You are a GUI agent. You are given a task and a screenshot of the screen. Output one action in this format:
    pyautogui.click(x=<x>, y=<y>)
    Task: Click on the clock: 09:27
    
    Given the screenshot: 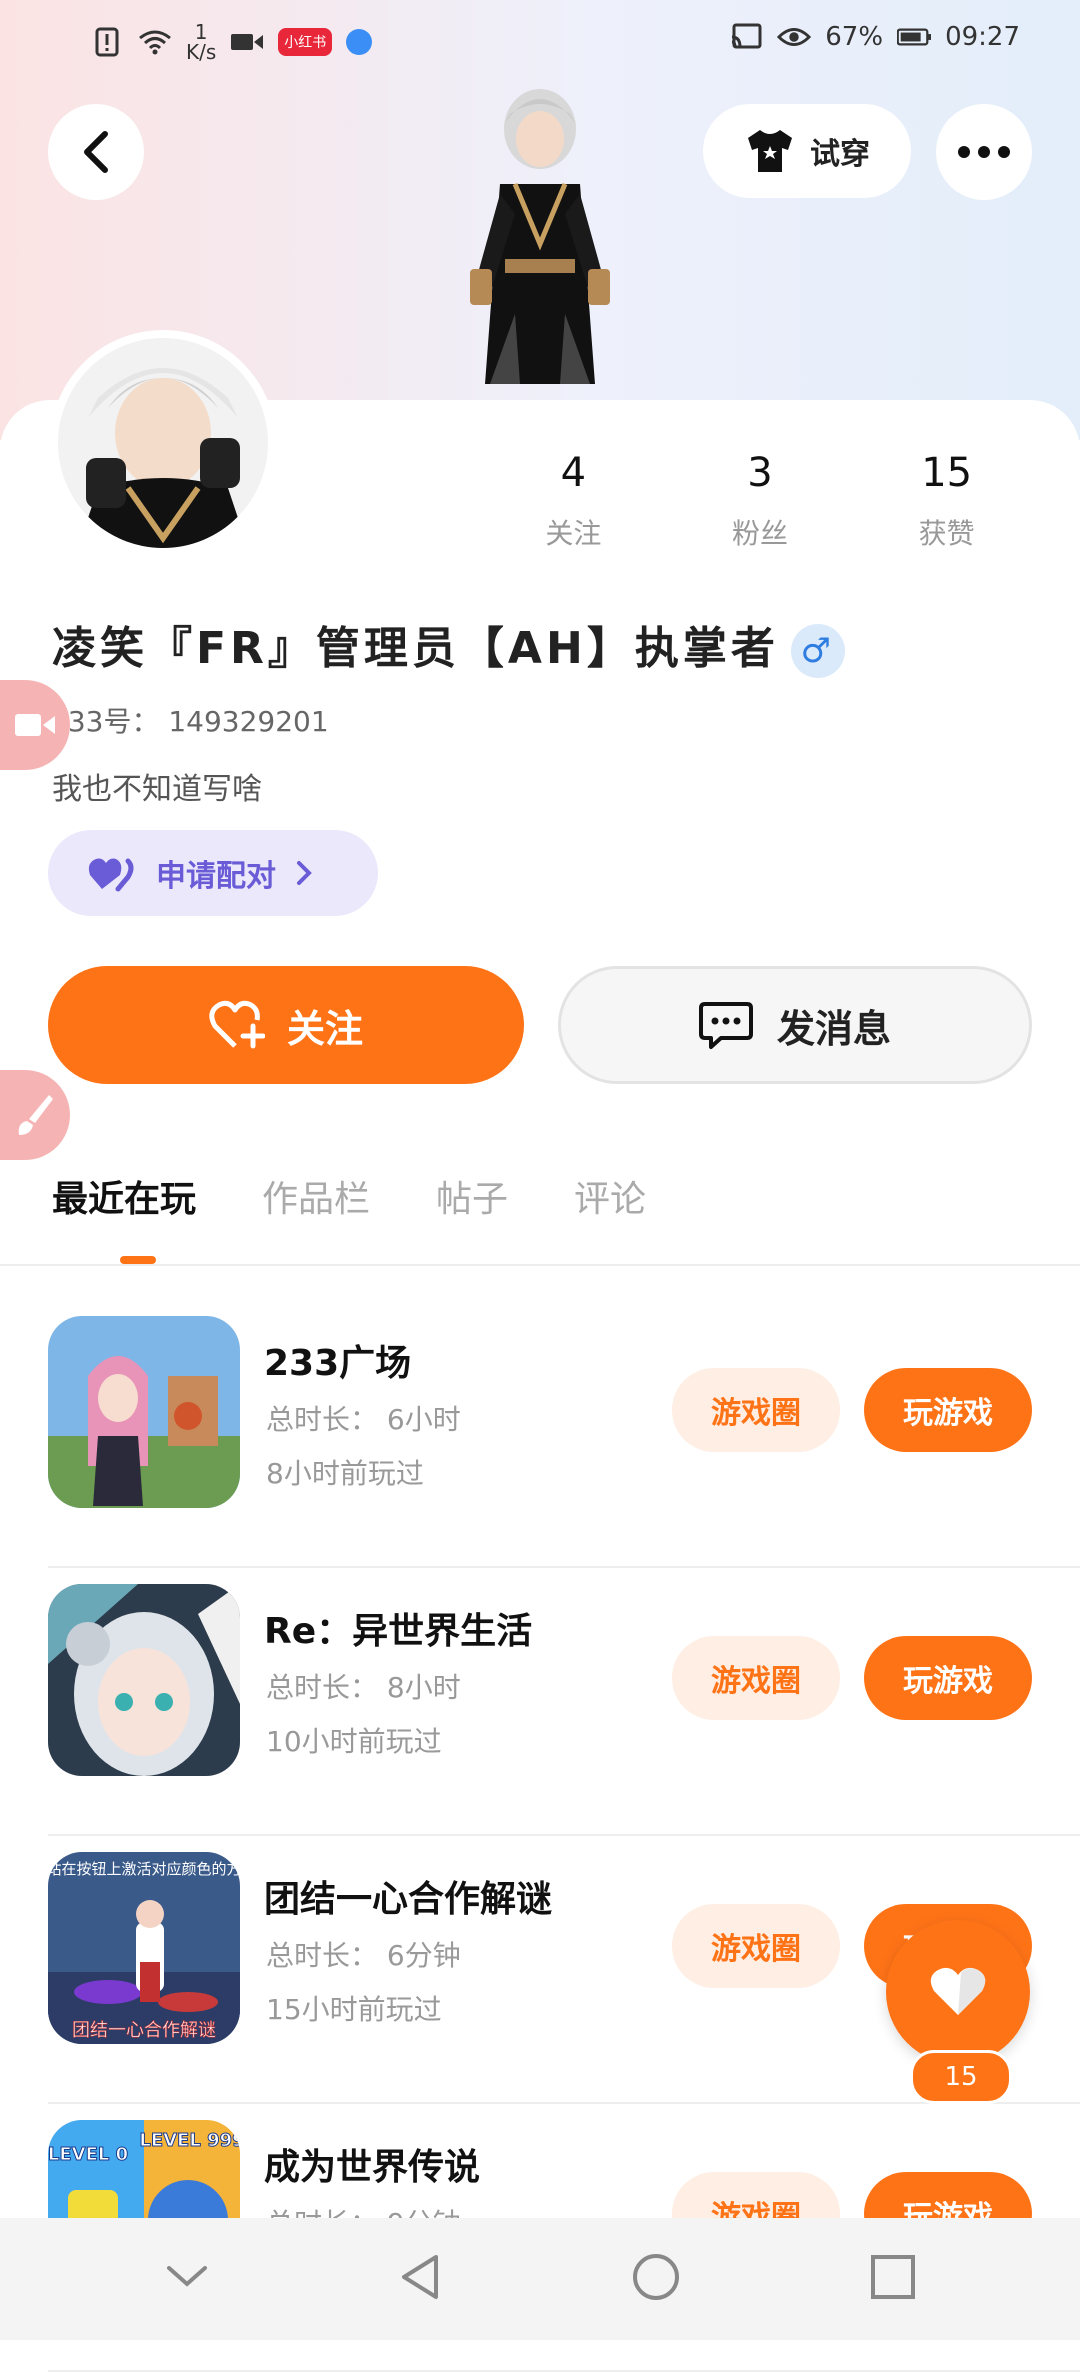 What is the action you would take?
    pyautogui.click(x=982, y=37)
    